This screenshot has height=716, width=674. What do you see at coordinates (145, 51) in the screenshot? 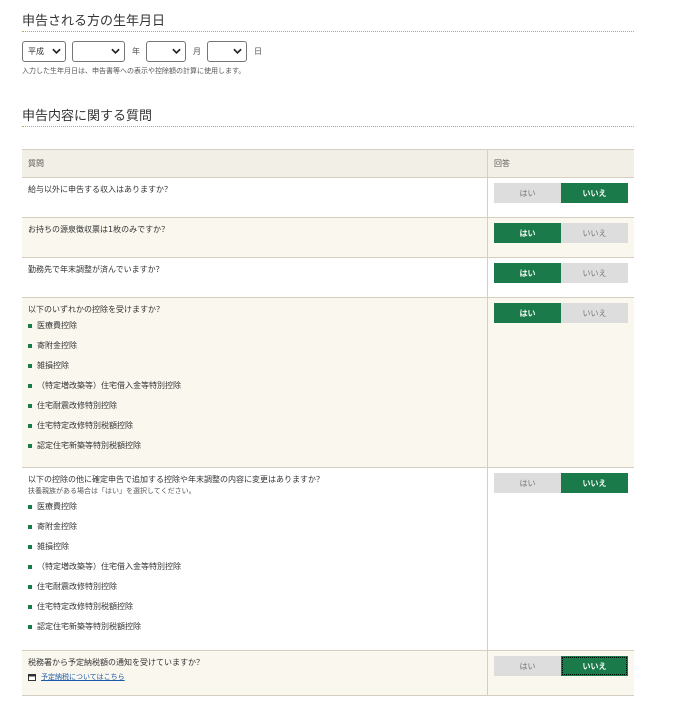
I see `dob-selector-row: 平成 年 月 日` at bounding box center [145, 51].